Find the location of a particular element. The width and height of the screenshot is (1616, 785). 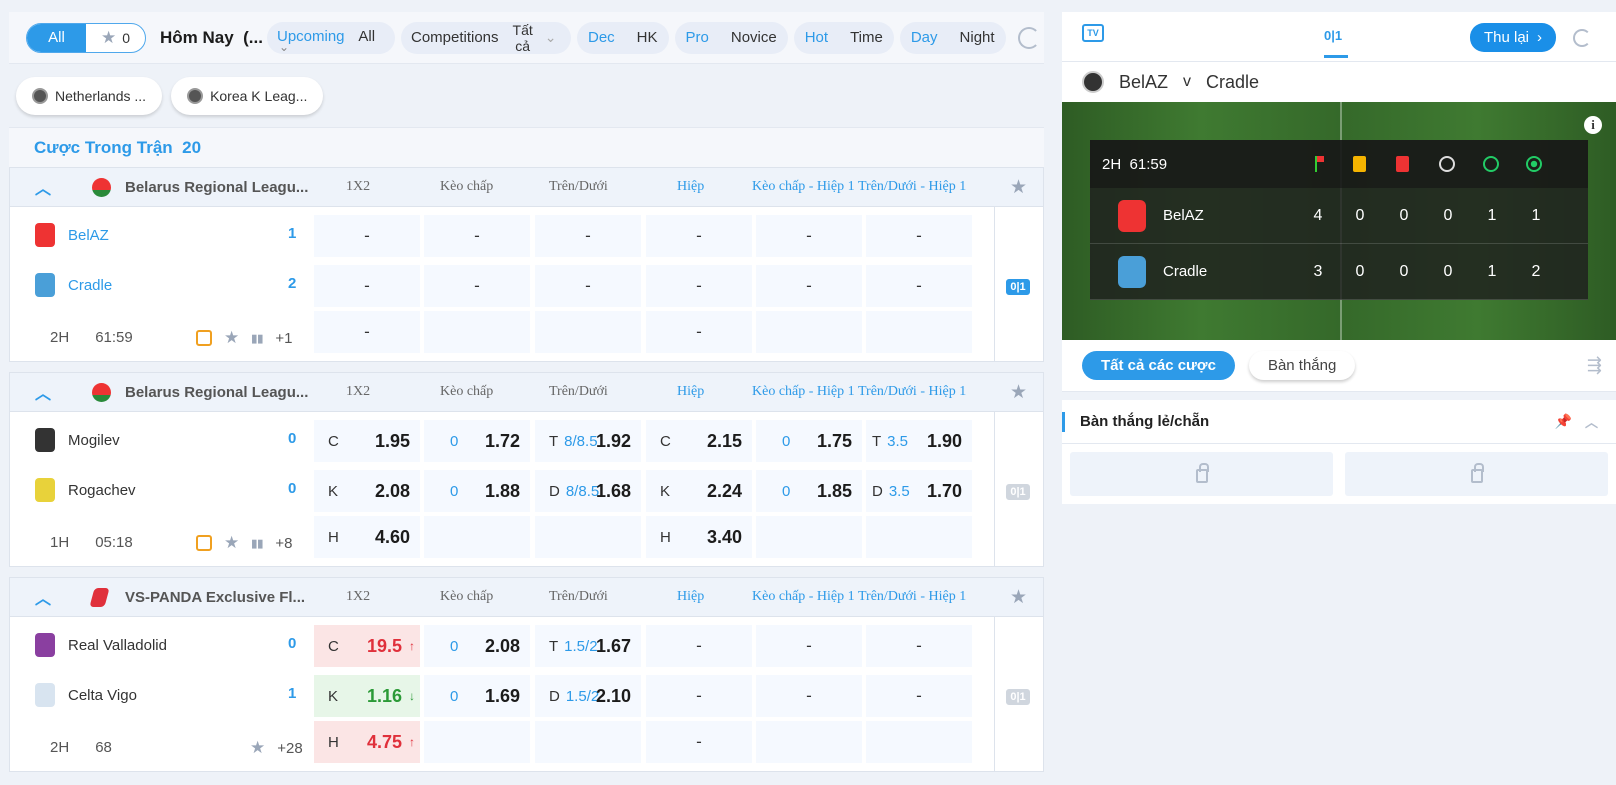

odds-cell: T 8/8.5 1.92 is located at coordinates (588, 441).